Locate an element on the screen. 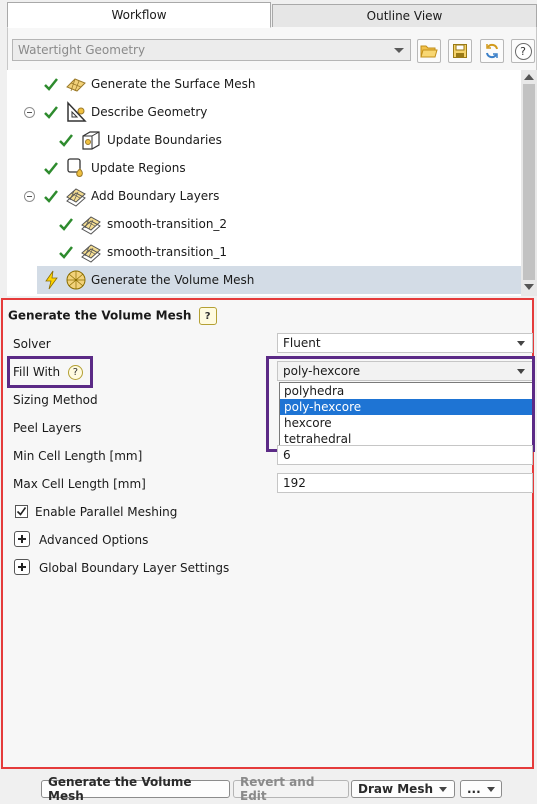  tree-item-update-boundaries: Update Boundaries is located at coordinates (264, 140).